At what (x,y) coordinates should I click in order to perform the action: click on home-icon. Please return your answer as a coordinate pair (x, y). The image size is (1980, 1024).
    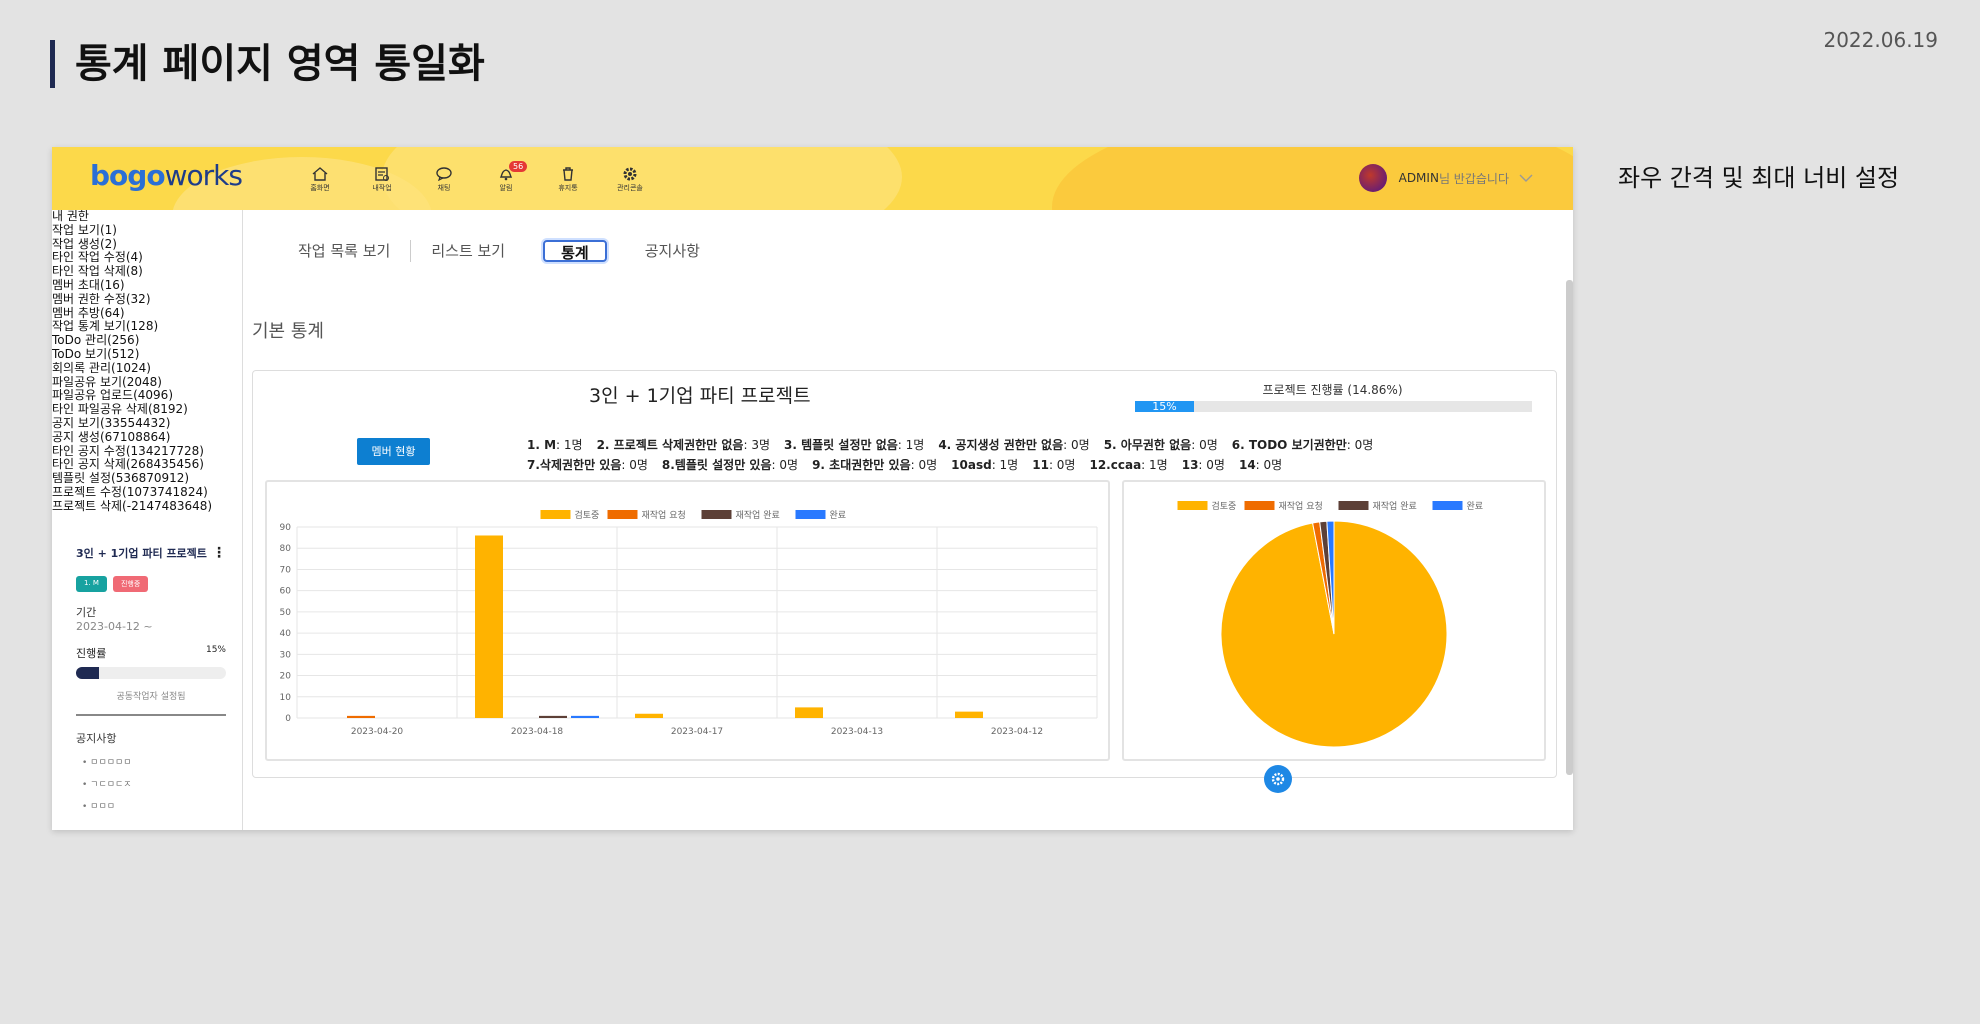
    Looking at the image, I should click on (320, 174).